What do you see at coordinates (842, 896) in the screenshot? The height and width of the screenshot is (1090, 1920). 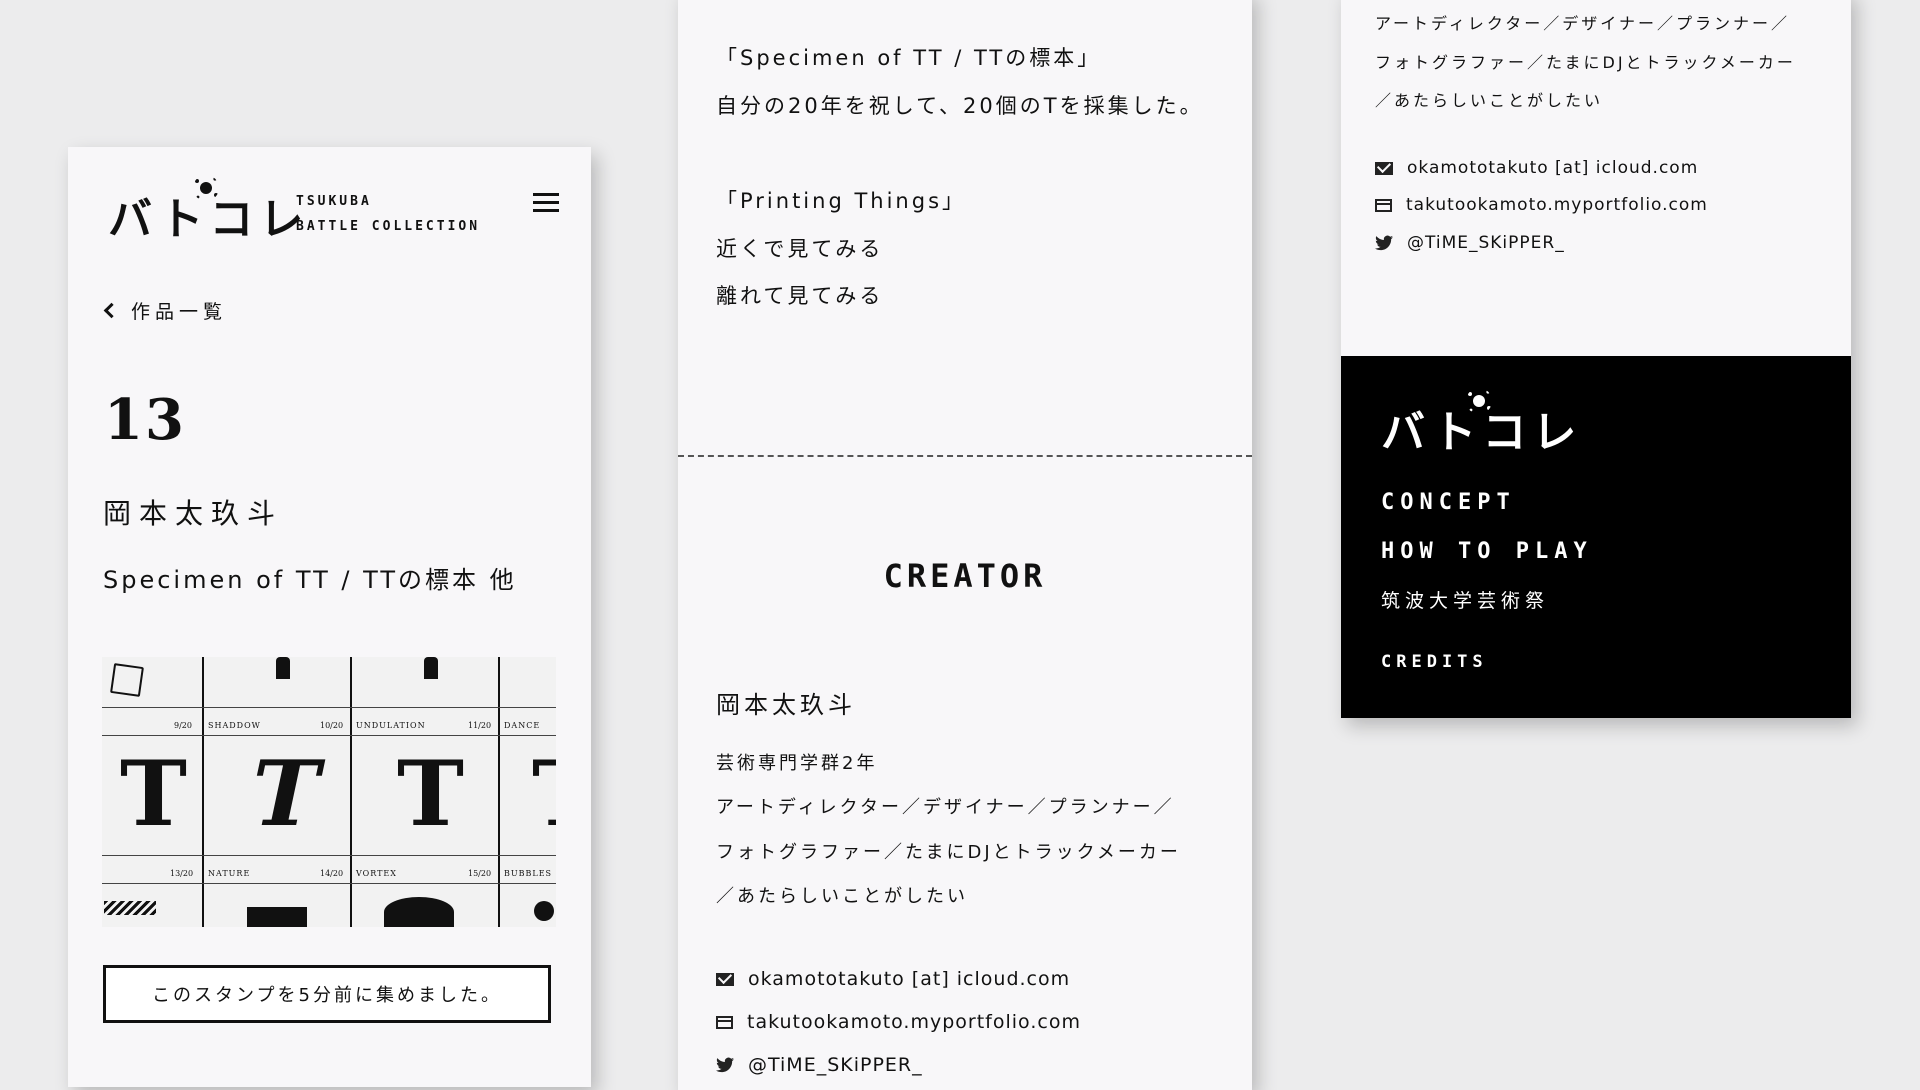 I see `creator-bio-line: ／あたらしいことがしたい` at bounding box center [842, 896].